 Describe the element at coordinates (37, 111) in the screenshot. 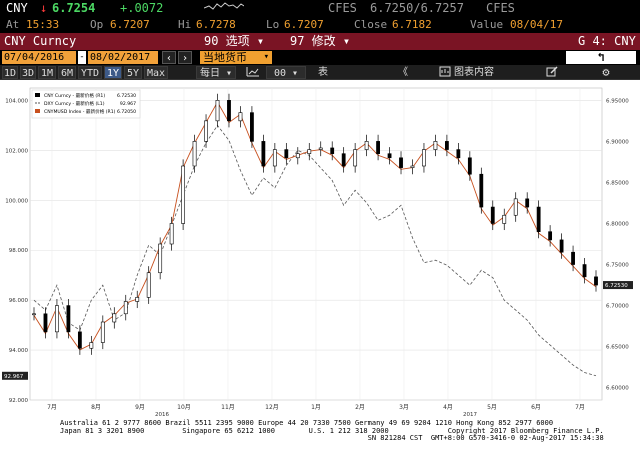

I see `legend-swatch` at that location.